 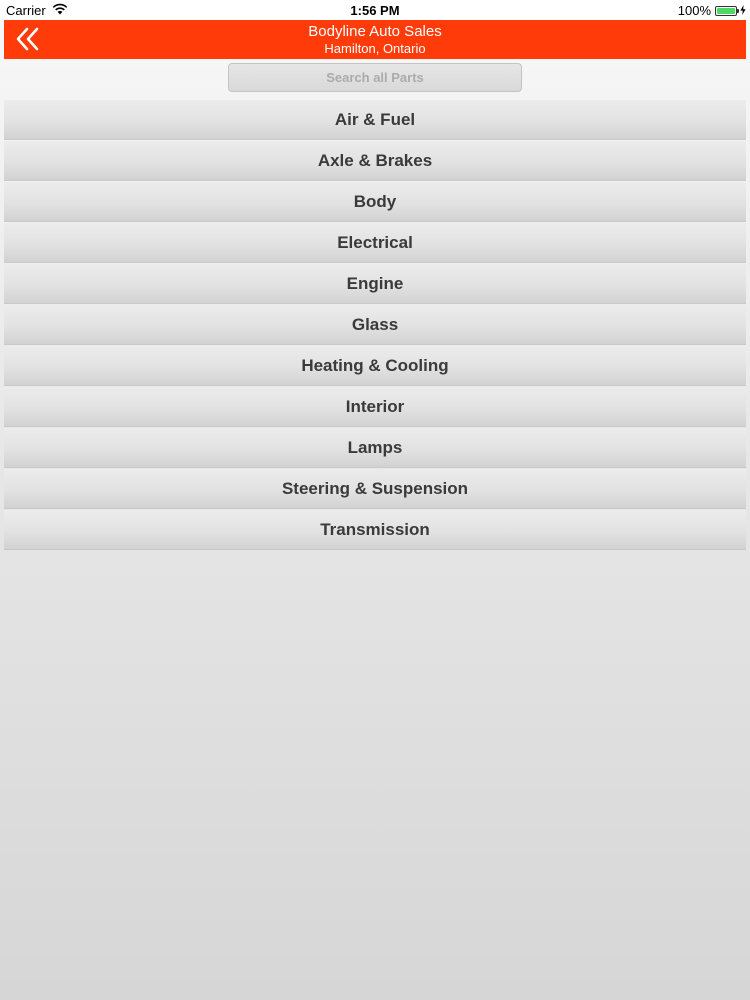 What do you see at coordinates (375, 120) in the screenshot?
I see `category-item-air-fuel: Air & Fuel` at bounding box center [375, 120].